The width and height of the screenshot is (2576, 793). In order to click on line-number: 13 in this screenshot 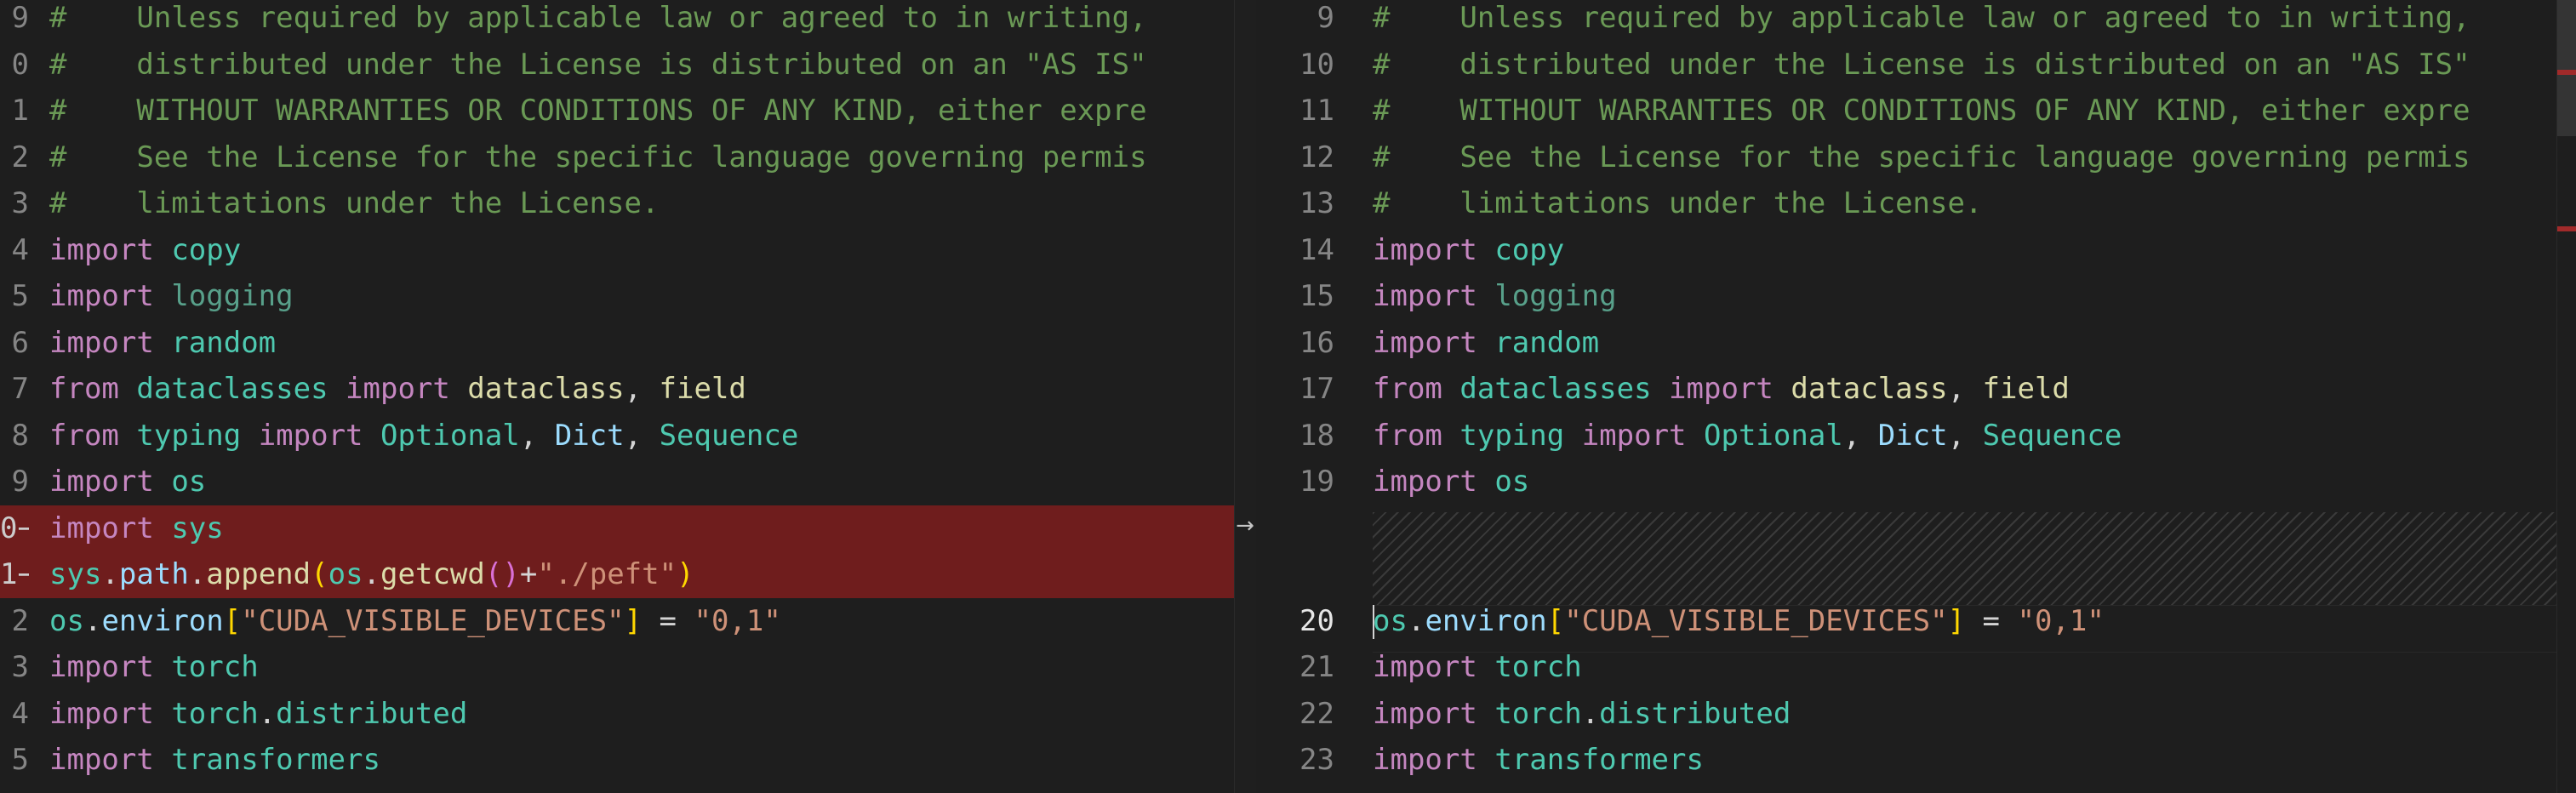, I will do `click(1316, 203)`.